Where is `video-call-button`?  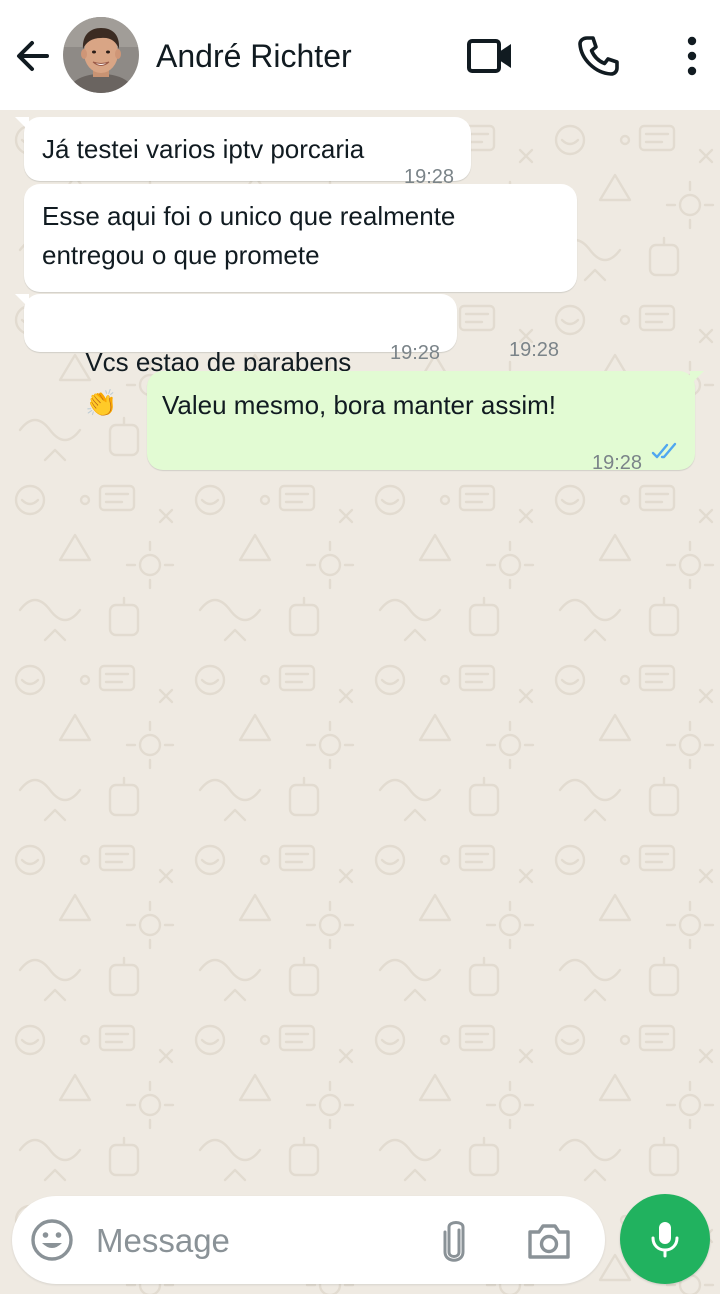 video-call-button is located at coordinates (490, 56).